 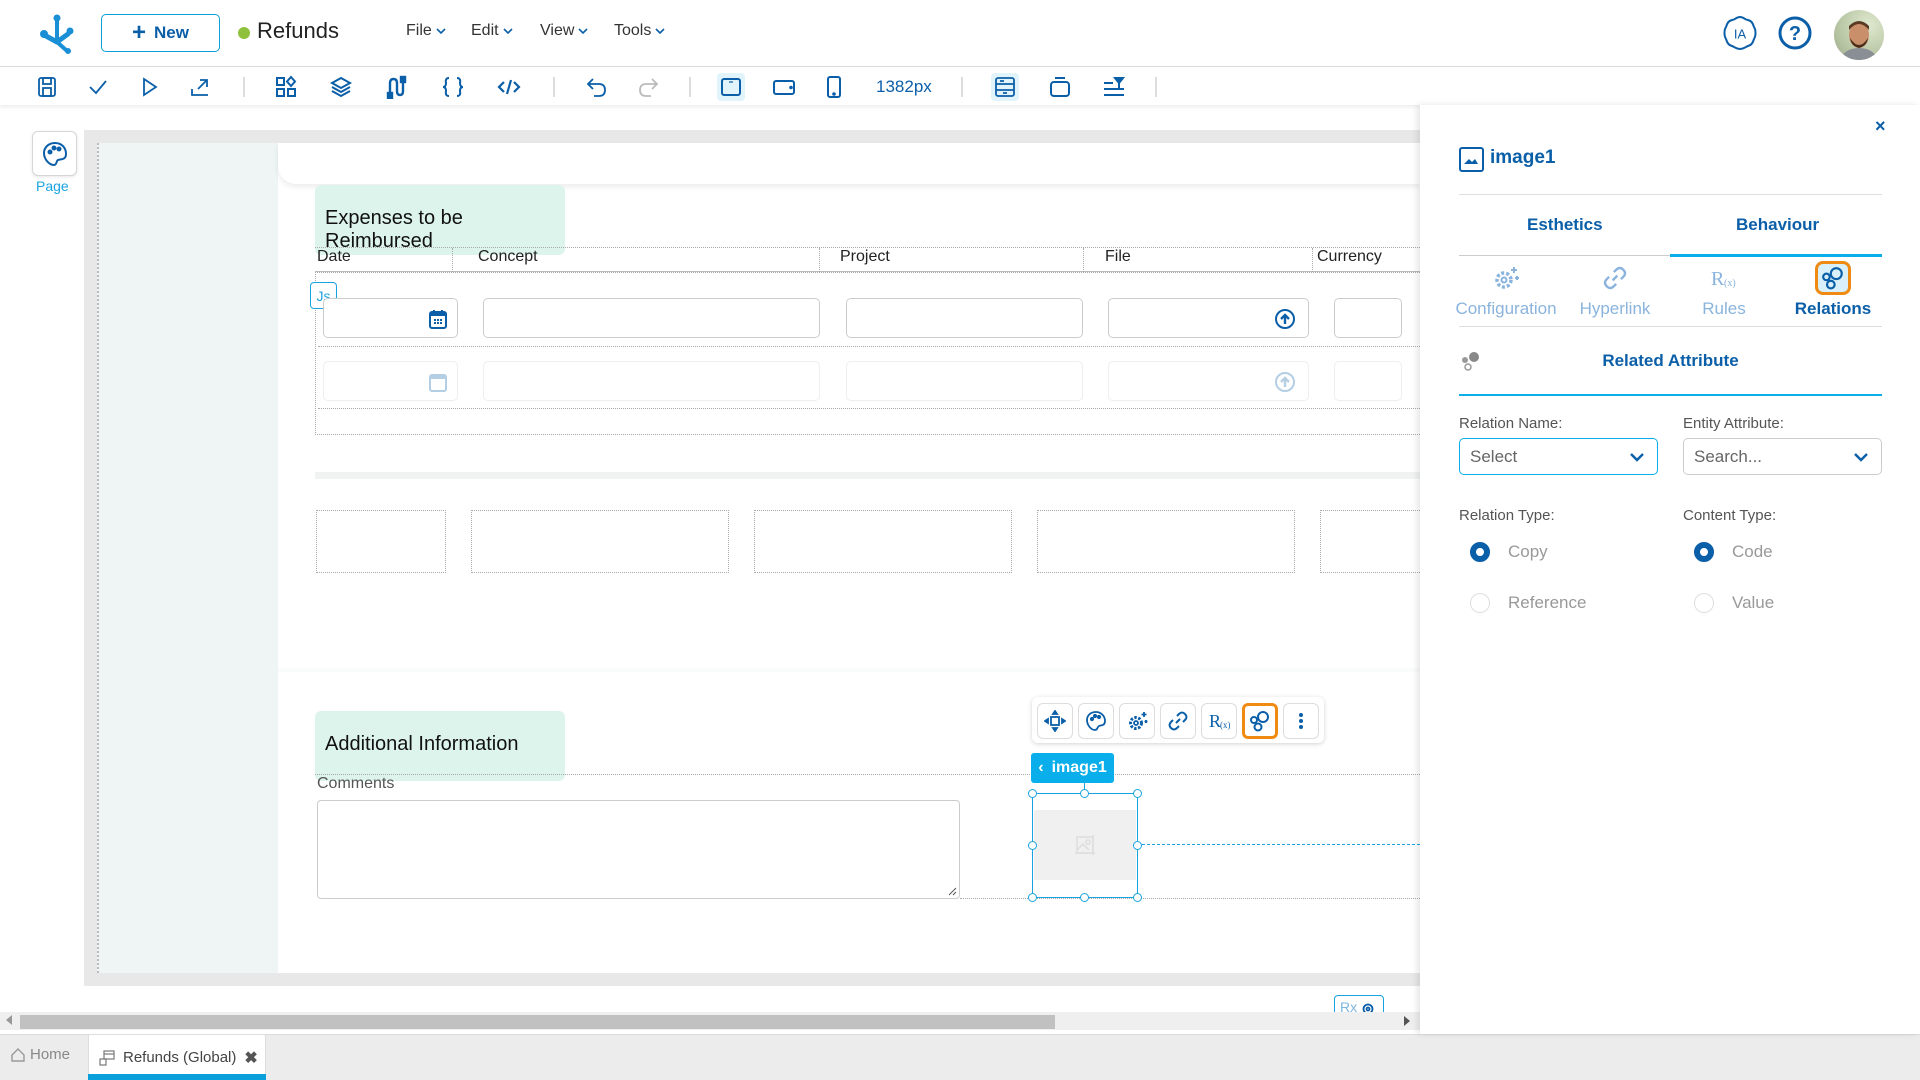 I want to click on layers-button, so click(x=341, y=87).